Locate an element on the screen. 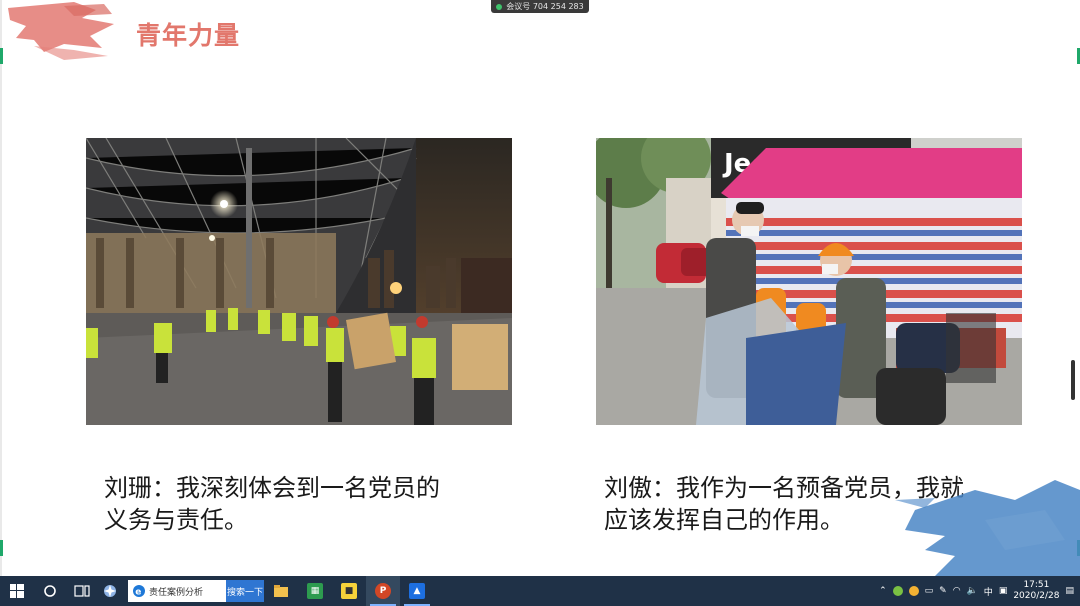 The width and height of the screenshot is (1080, 606). cortana-button is located at coordinates (50, 591).